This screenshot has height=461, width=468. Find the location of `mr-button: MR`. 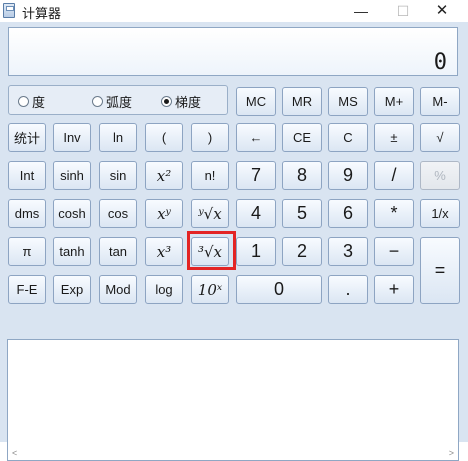

mr-button: MR is located at coordinates (302, 101).